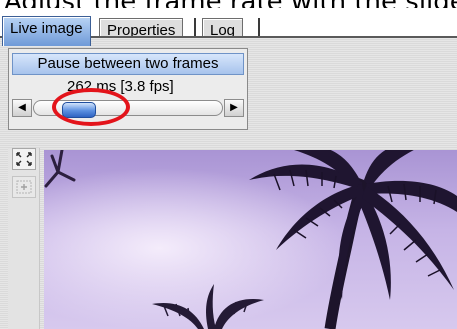 Image resolution: width=457 pixels, height=329 pixels. I want to click on zoom-in-button, so click(24, 187).